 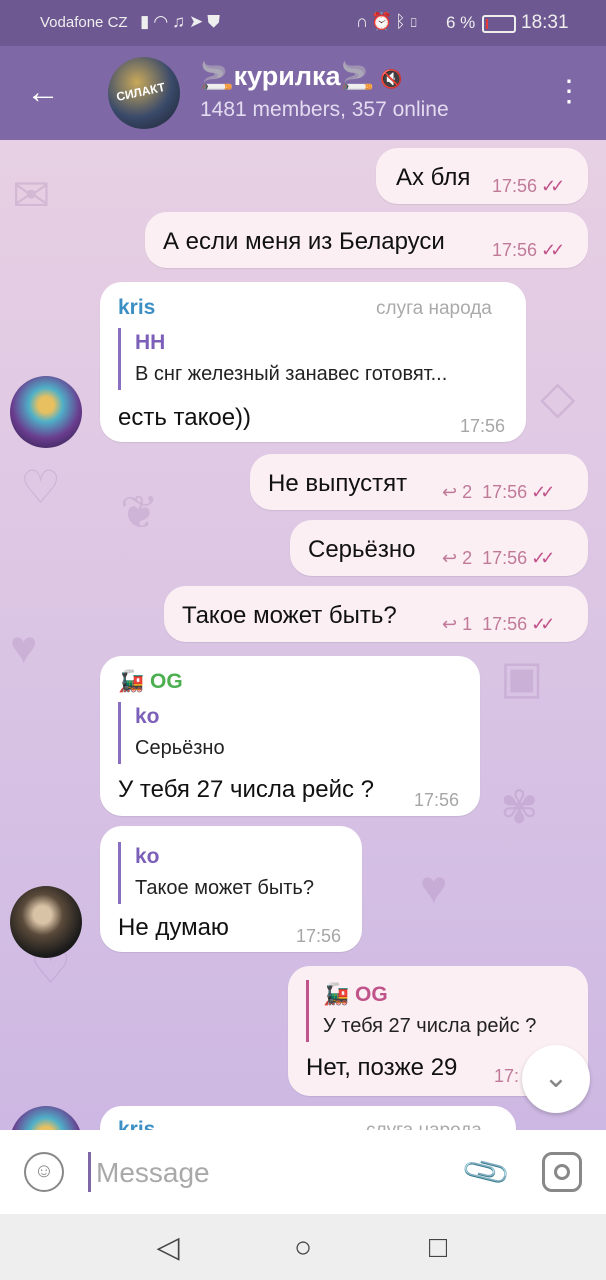 I want to click on message-text: Не выпустят, so click(x=338, y=483).